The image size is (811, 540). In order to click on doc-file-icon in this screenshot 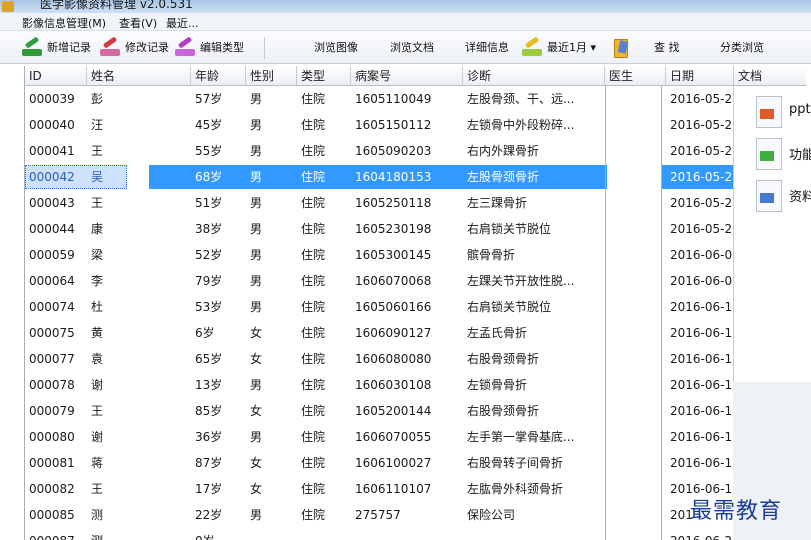, I will do `click(769, 196)`.